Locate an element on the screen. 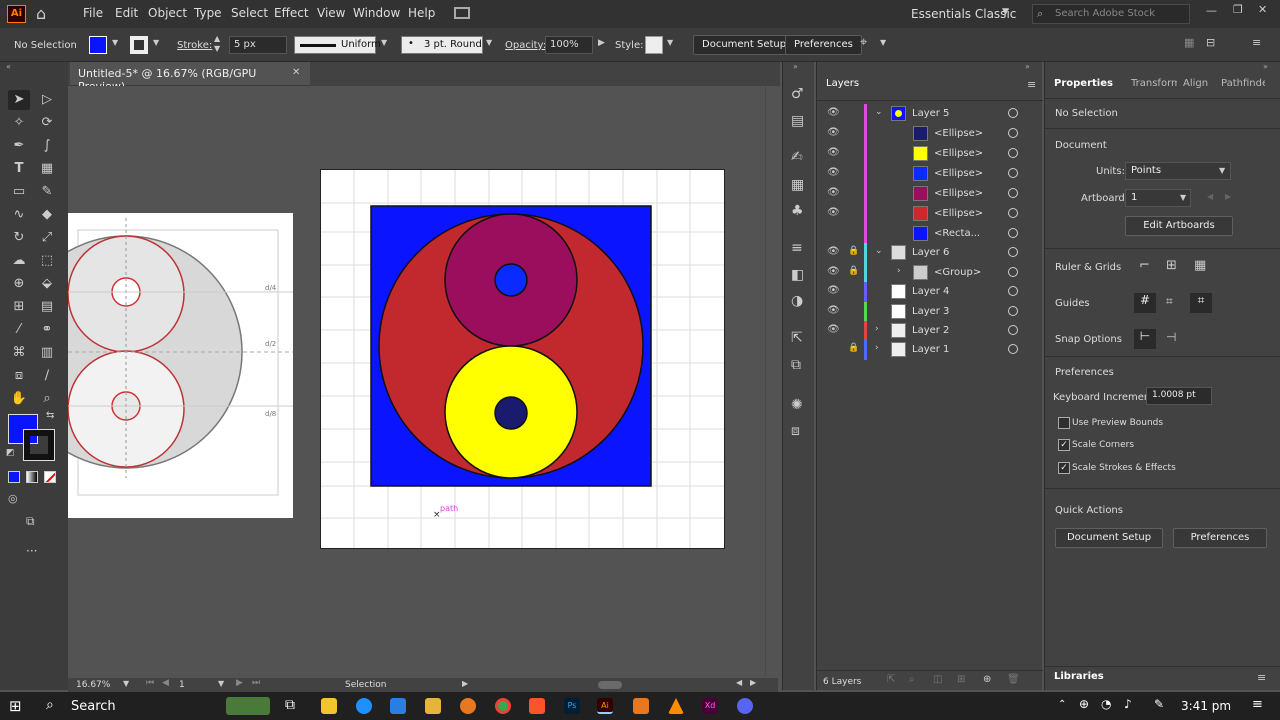 This screenshot has width=1280, height=720. folder-icon is located at coordinates (433, 706).